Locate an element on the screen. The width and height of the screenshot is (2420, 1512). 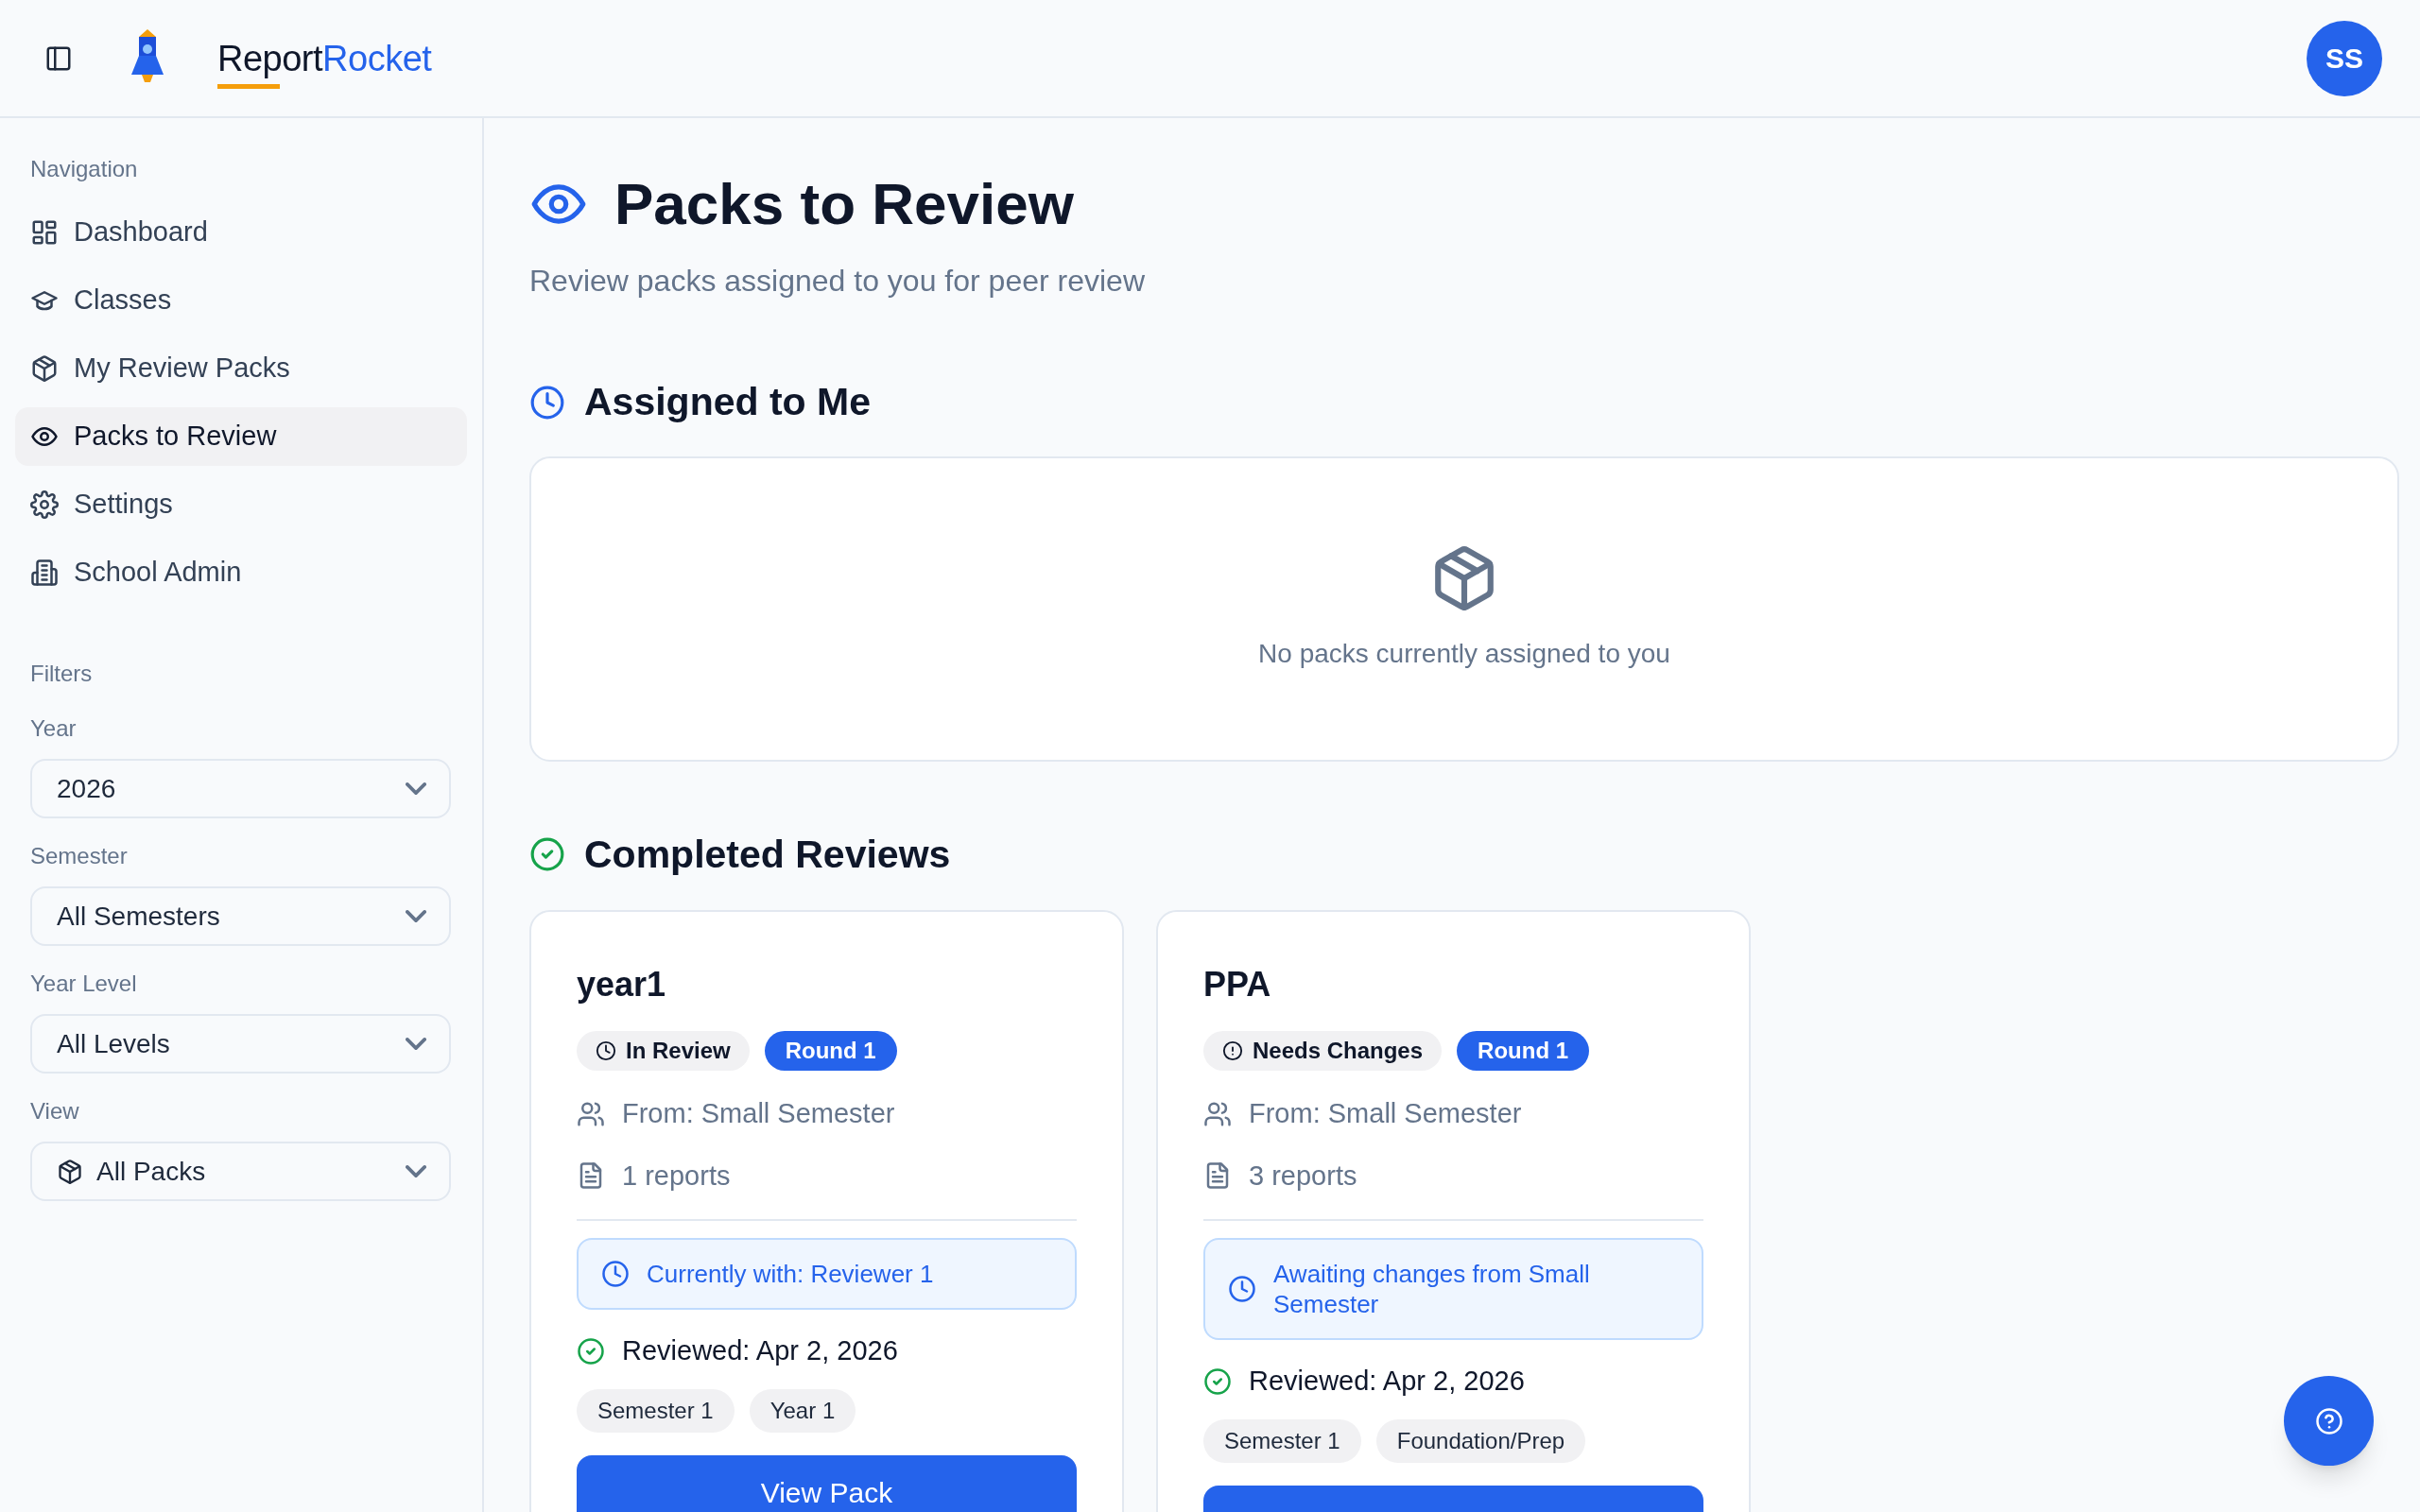
sidebar-item: Dashboard is located at coordinates (241, 232).